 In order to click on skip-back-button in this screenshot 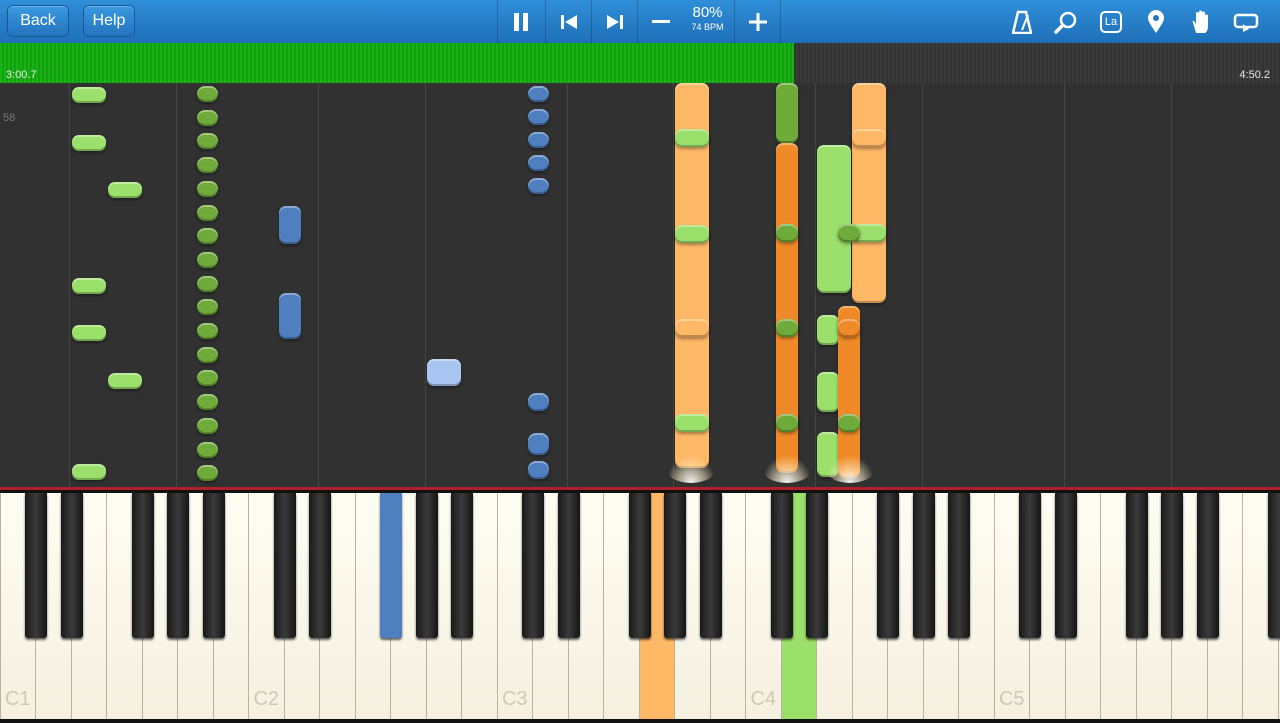, I will do `click(568, 21)`.